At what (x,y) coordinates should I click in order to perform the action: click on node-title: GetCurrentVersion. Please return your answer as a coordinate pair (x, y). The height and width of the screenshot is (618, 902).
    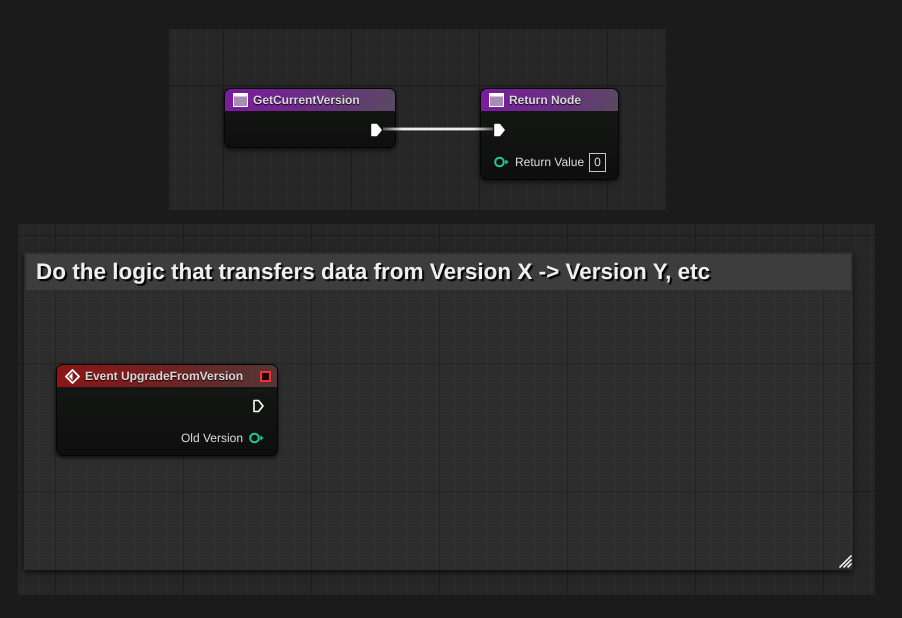
    Looking at the image, I should click on (306, 100).